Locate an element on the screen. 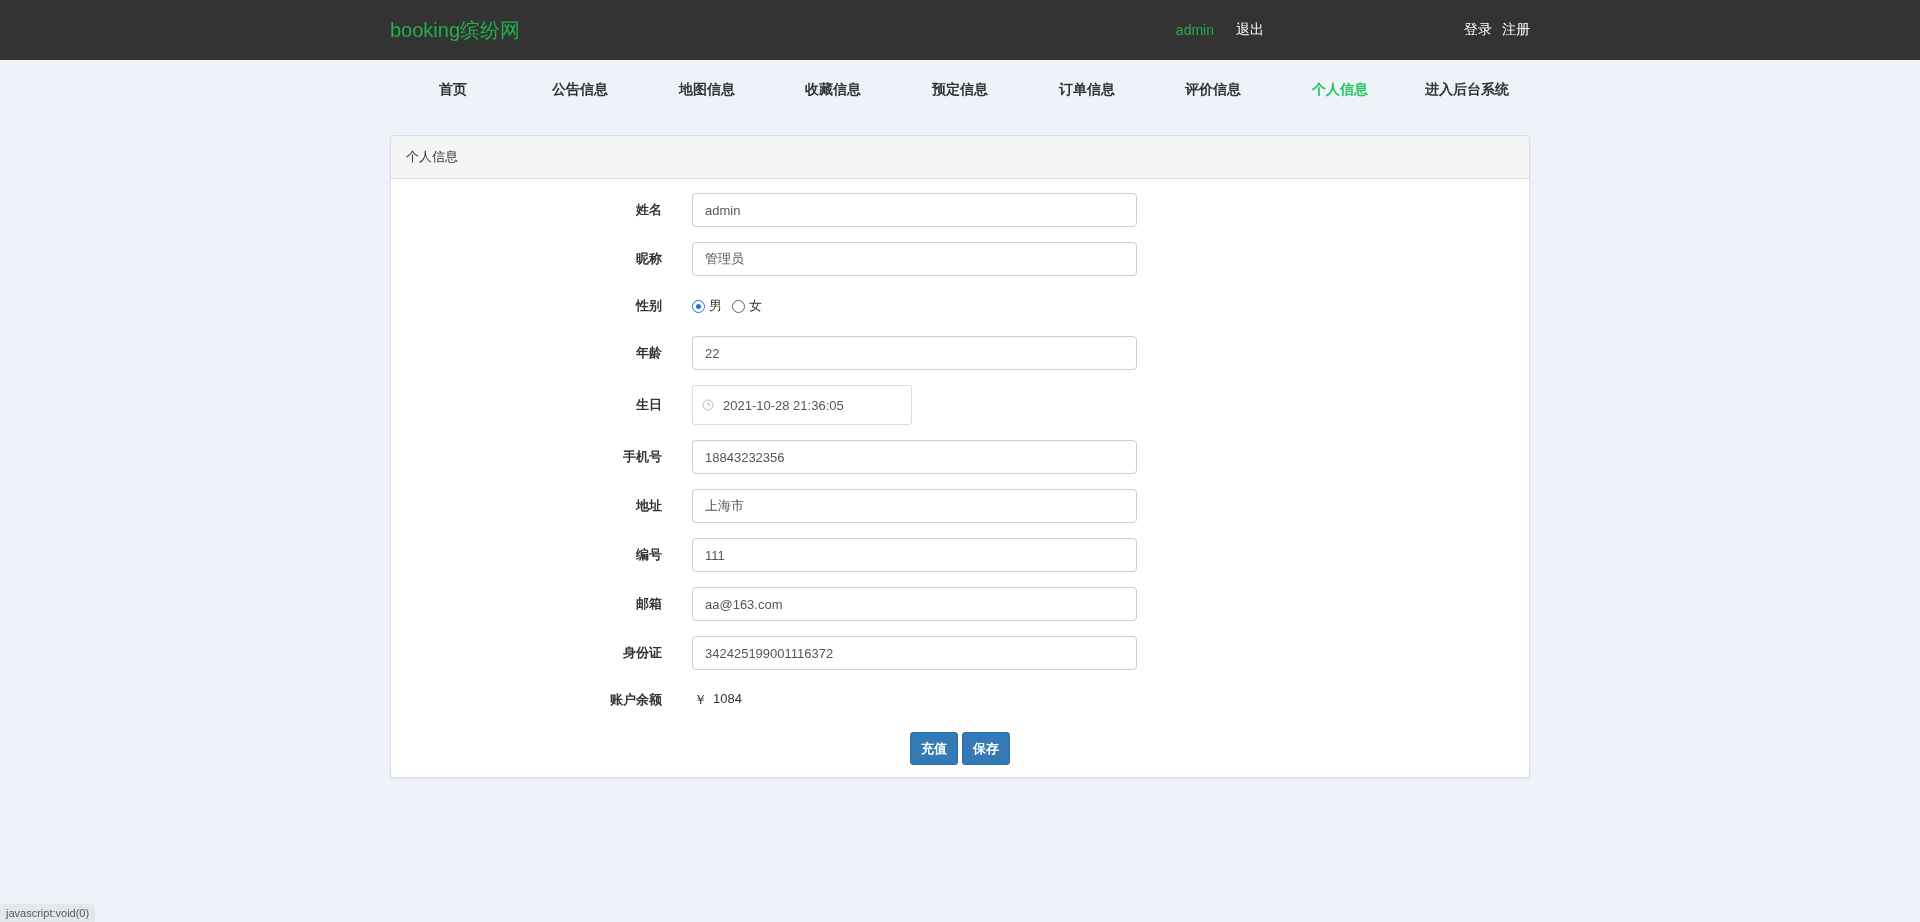 The height and width of the screenshot is (922, 1920). site-logo: booking缤纷网 is located at coordinates (455, 30).